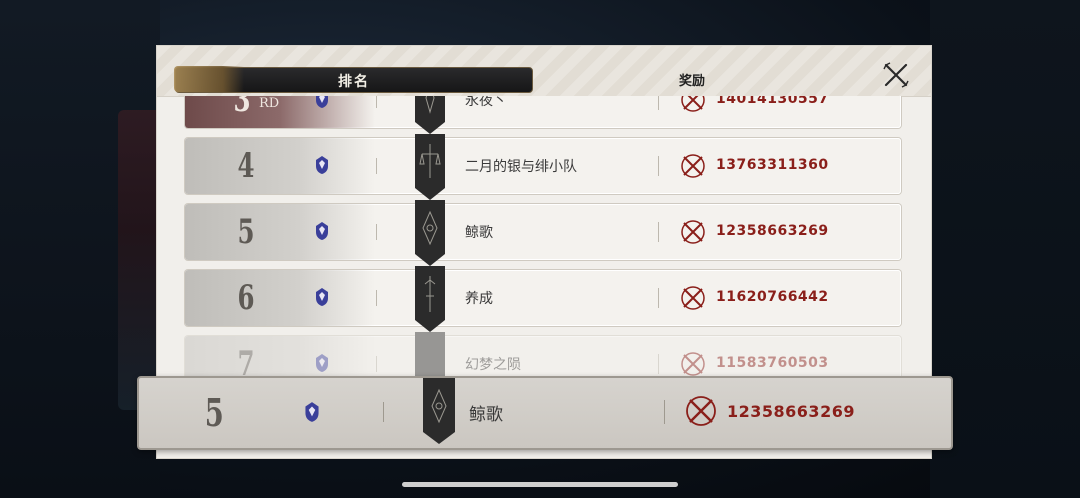 The height and width of the screenshot is (498, 1080). What do you see at coordinates (545, 413) in the screenshot?
I see `my-rank-row: 5 鲸歌 12358663269` at bounding box center [545, 413].